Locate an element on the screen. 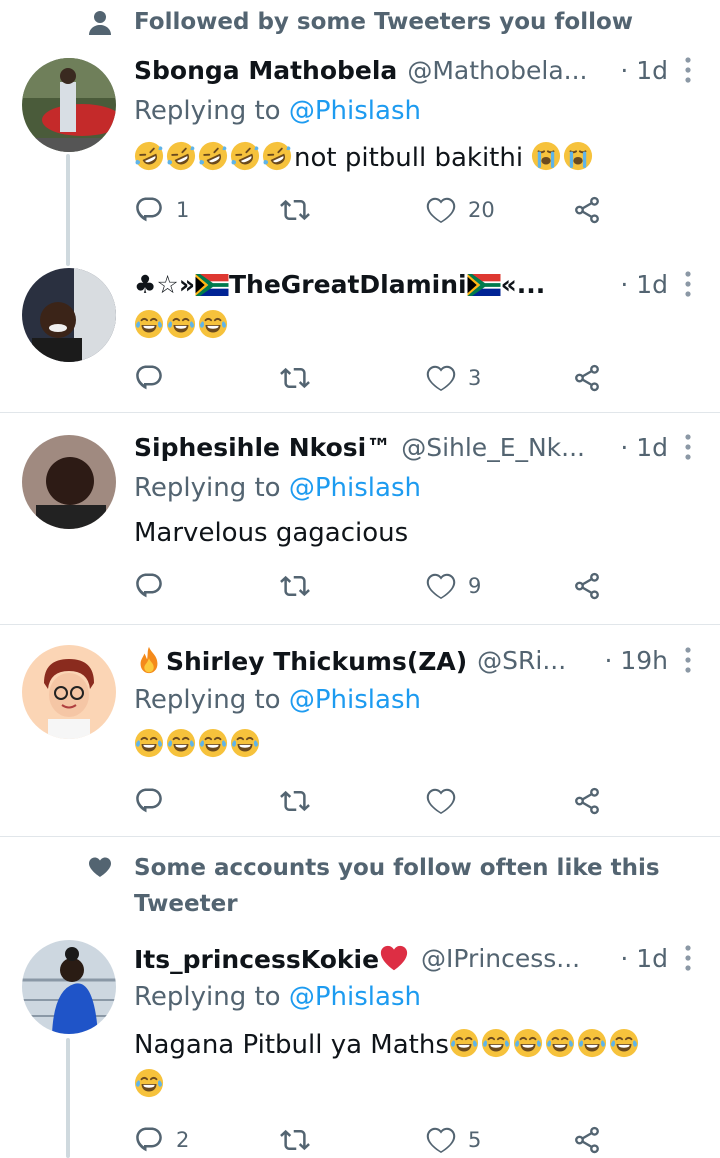 The height and width of the screenshot is (1158, 720). like-button: 20 is located at coordinates (460, 210).